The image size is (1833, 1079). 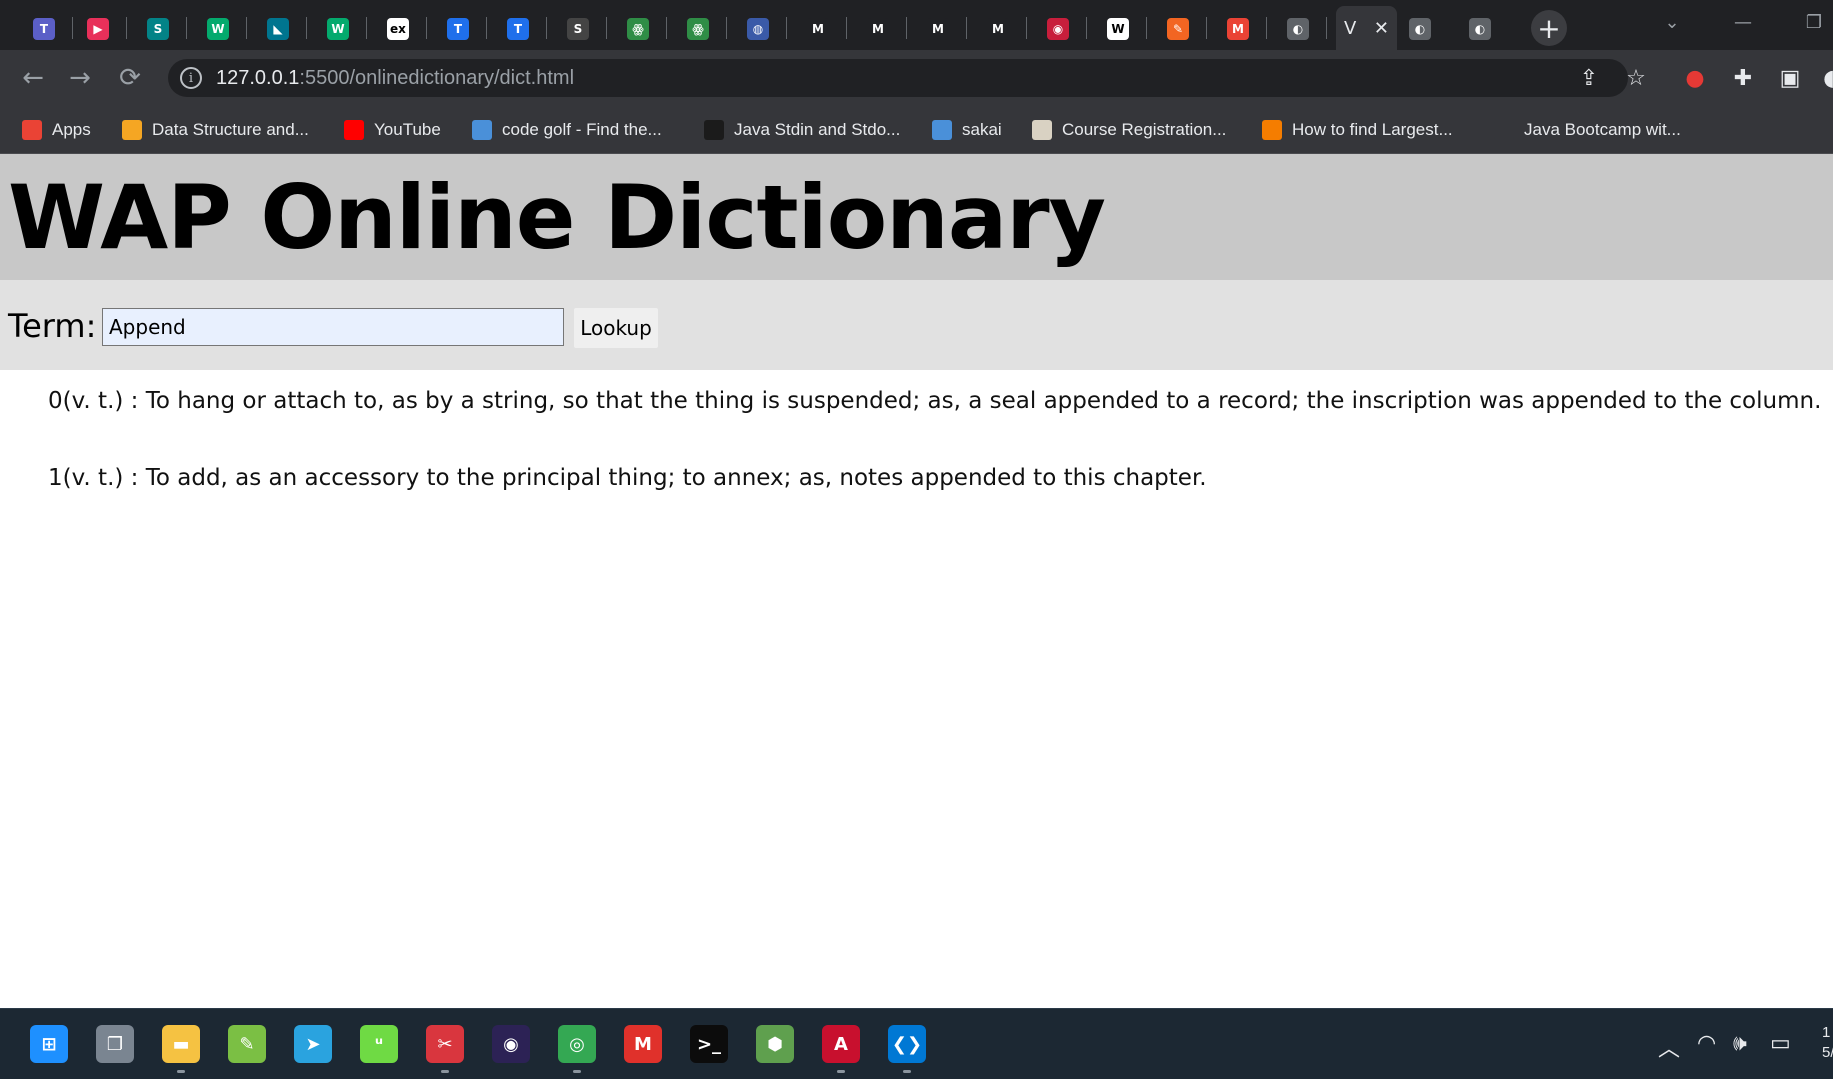 I want to click on t-icon: T, so click(x=458, y=29).